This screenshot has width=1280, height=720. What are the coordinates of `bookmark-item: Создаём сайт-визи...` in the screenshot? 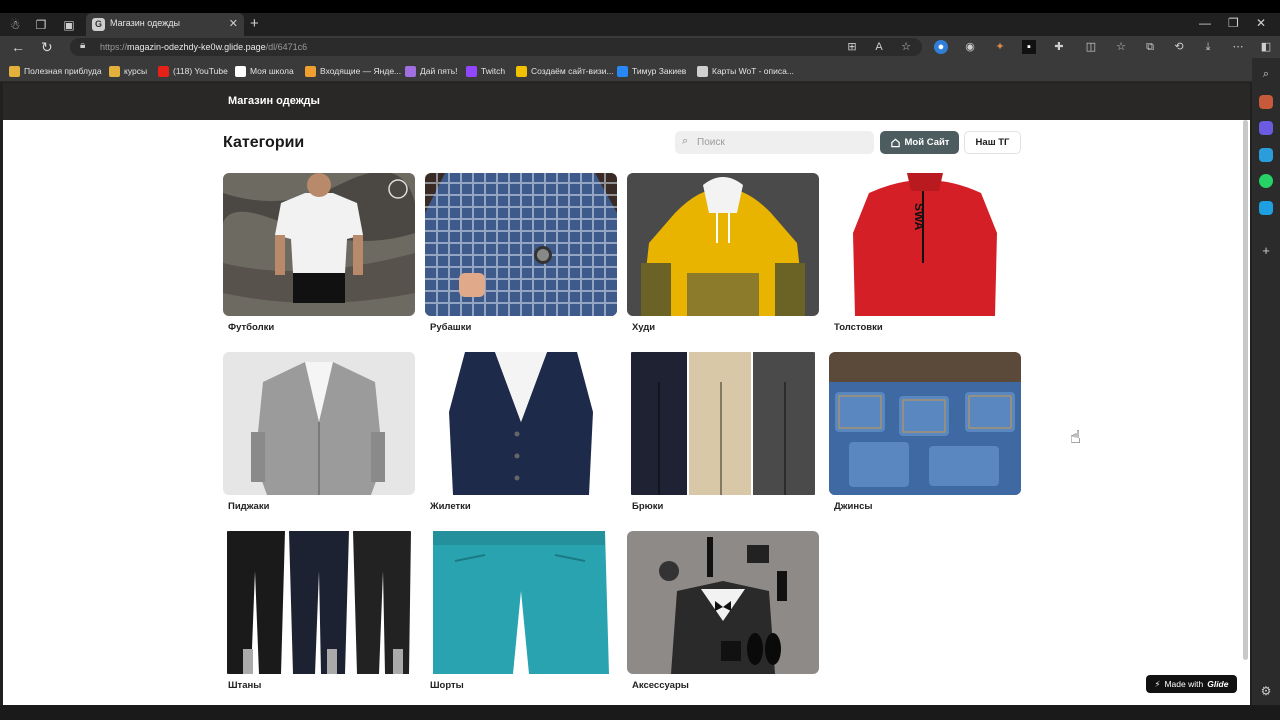 It's located at (565, 71).